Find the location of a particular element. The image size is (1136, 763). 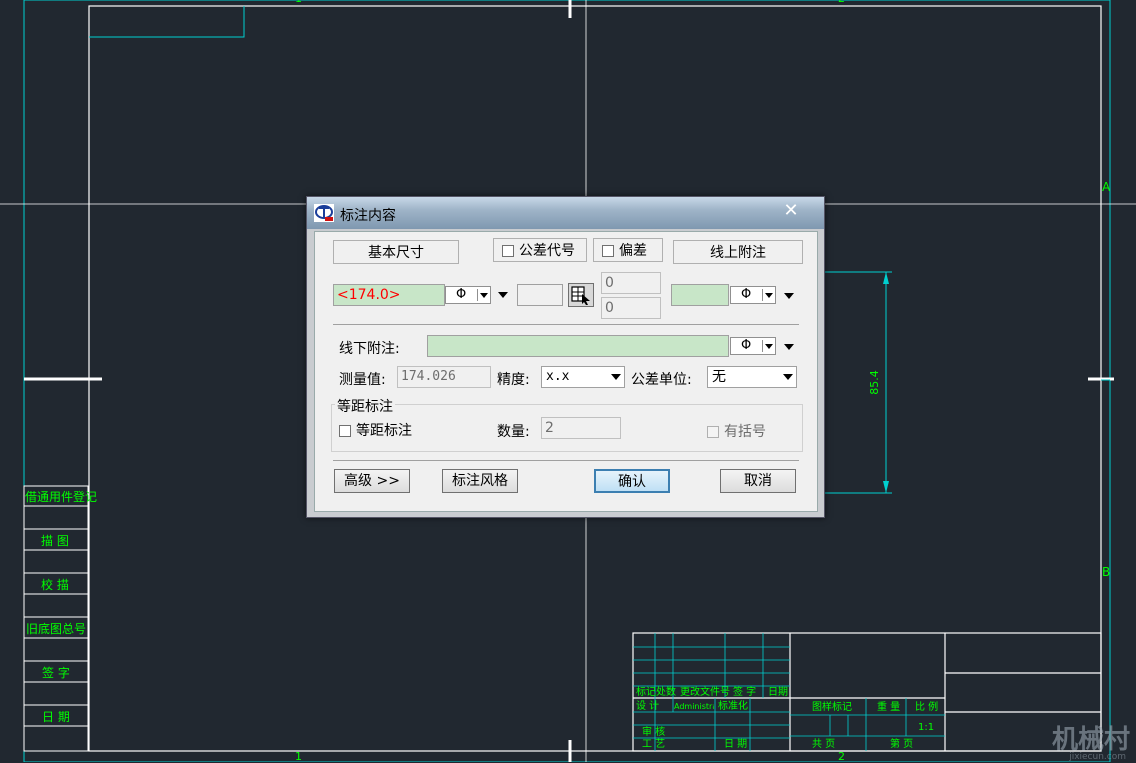

tb-label-date2: 日 期 is located at coordinates (736, 744).